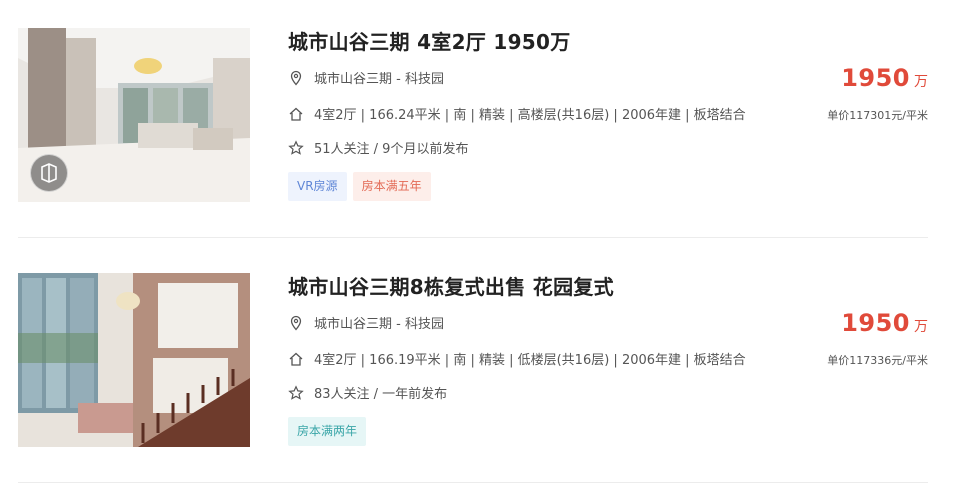  What do you see at coordinates (877, 115) in the screenshot?
I see `unit-price: 单价117301元/平米` at bounding box center [877, 115].